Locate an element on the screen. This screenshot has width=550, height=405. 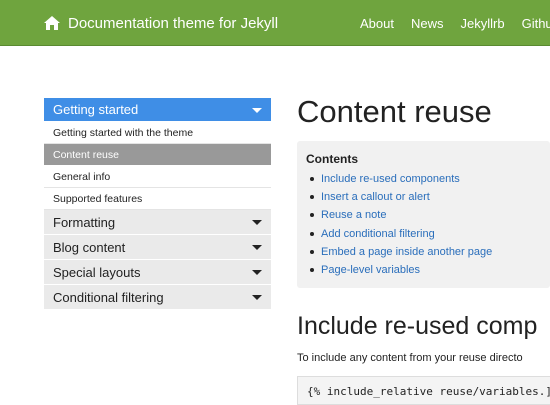
toc-link-insert-a-callout-or-alert: Insert a callout or alert is located at coordinates (401, 197).